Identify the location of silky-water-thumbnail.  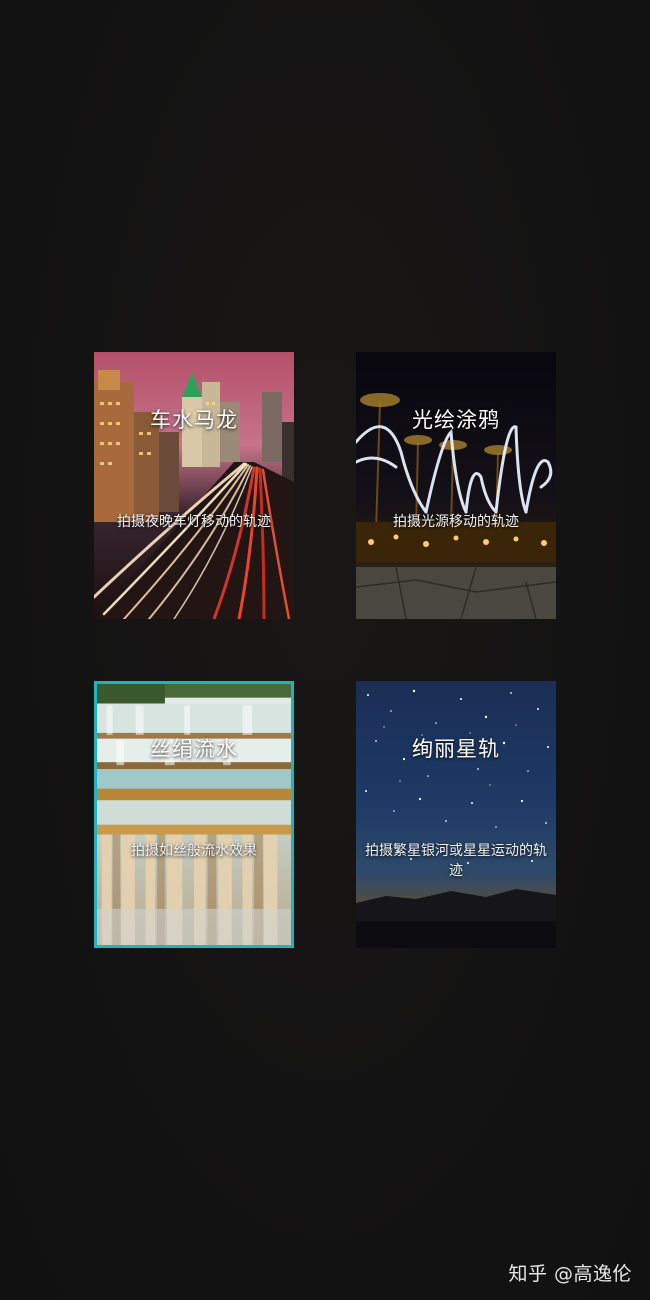
(194, 814).